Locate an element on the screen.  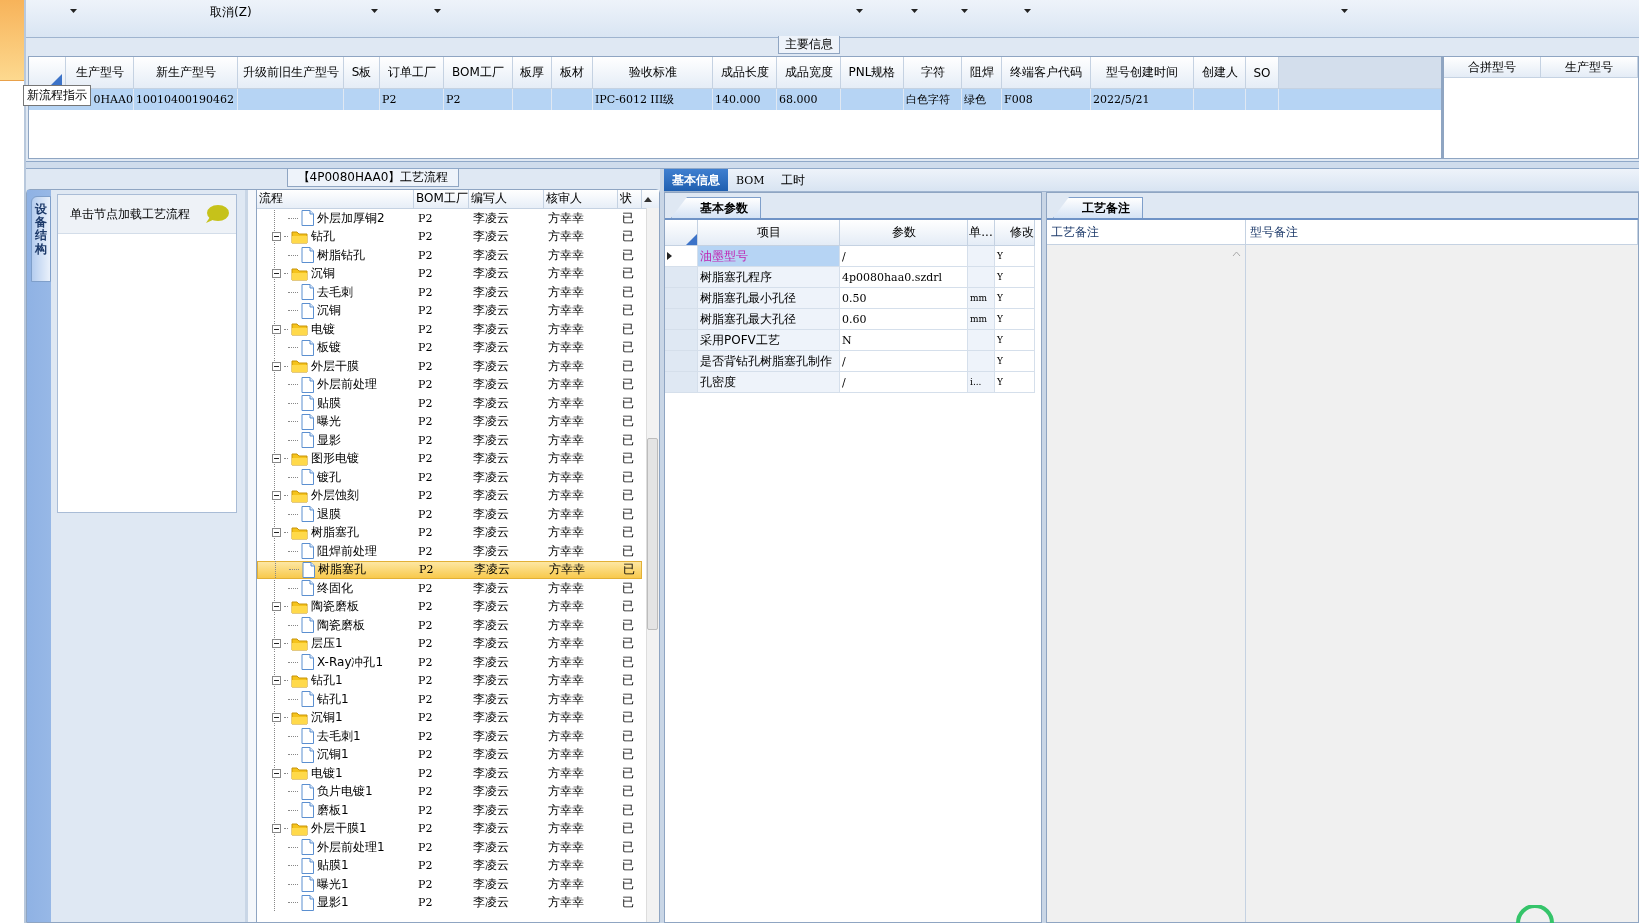
tree-row: 贴膜 P2 李凌云 方幸幸 已 is located at coordinates (449, 403).